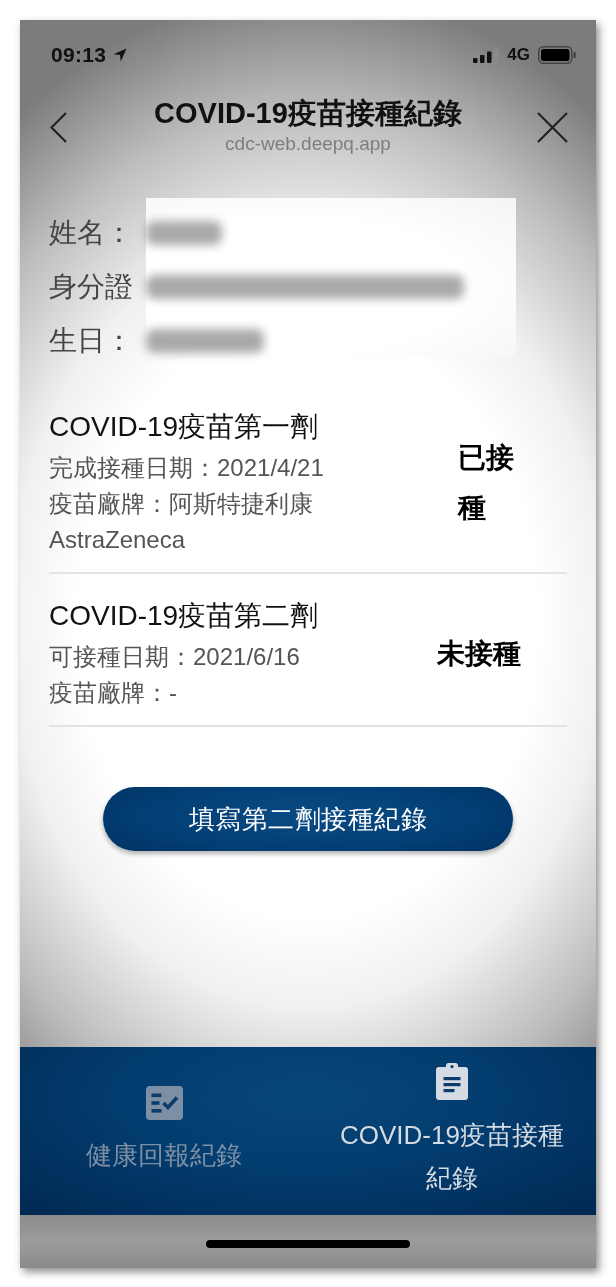 This screenshot has height=1287, width=616. What do you see at coordinates (486, 55) in the screenshot?
I see `signal-icon` at bounding box center [486, 55].